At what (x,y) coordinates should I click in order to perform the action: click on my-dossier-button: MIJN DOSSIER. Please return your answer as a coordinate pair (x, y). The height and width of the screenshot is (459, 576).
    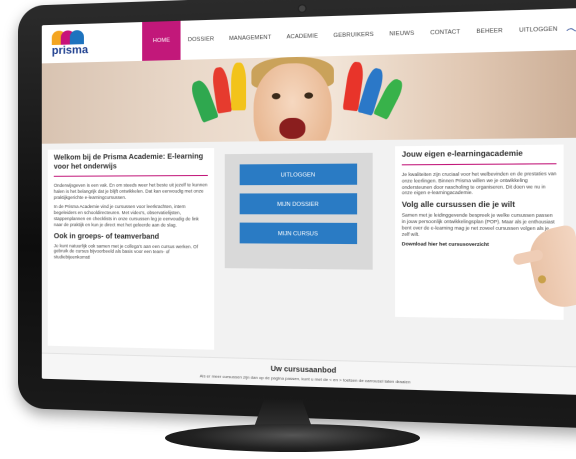
    Looking at the image, I should click on (298, 204).